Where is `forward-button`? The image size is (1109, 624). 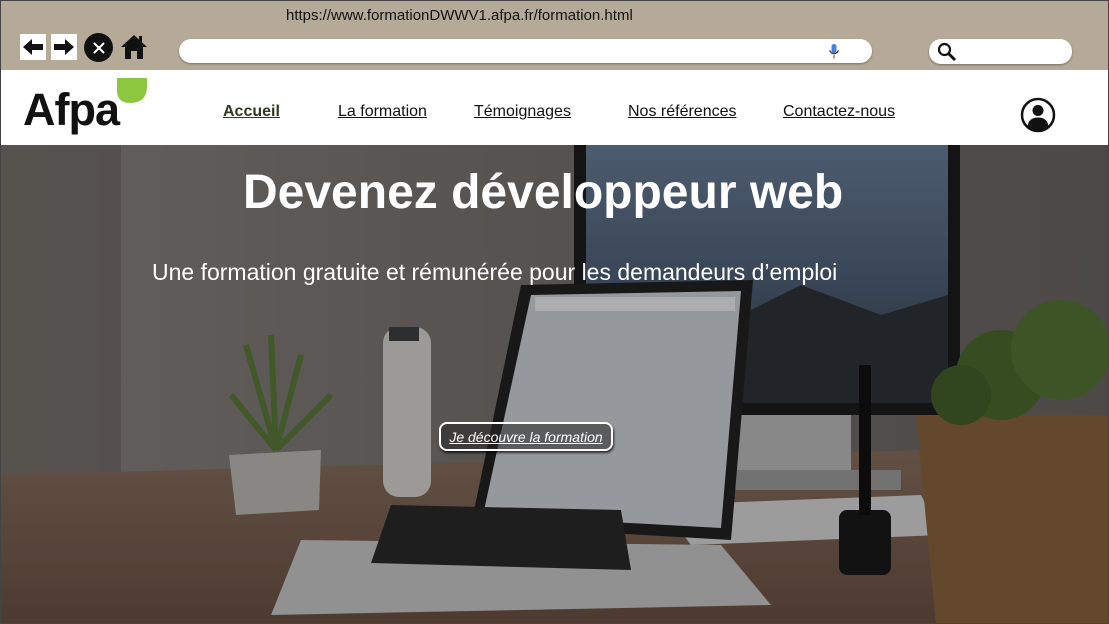
forward-button is located at coordinates (64, 47).